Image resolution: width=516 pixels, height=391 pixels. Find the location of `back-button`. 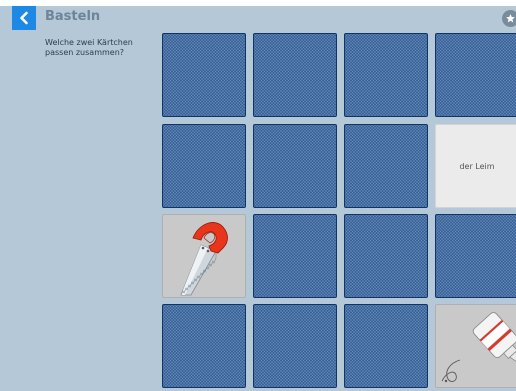

back-button is located at coordinates (24, 18).